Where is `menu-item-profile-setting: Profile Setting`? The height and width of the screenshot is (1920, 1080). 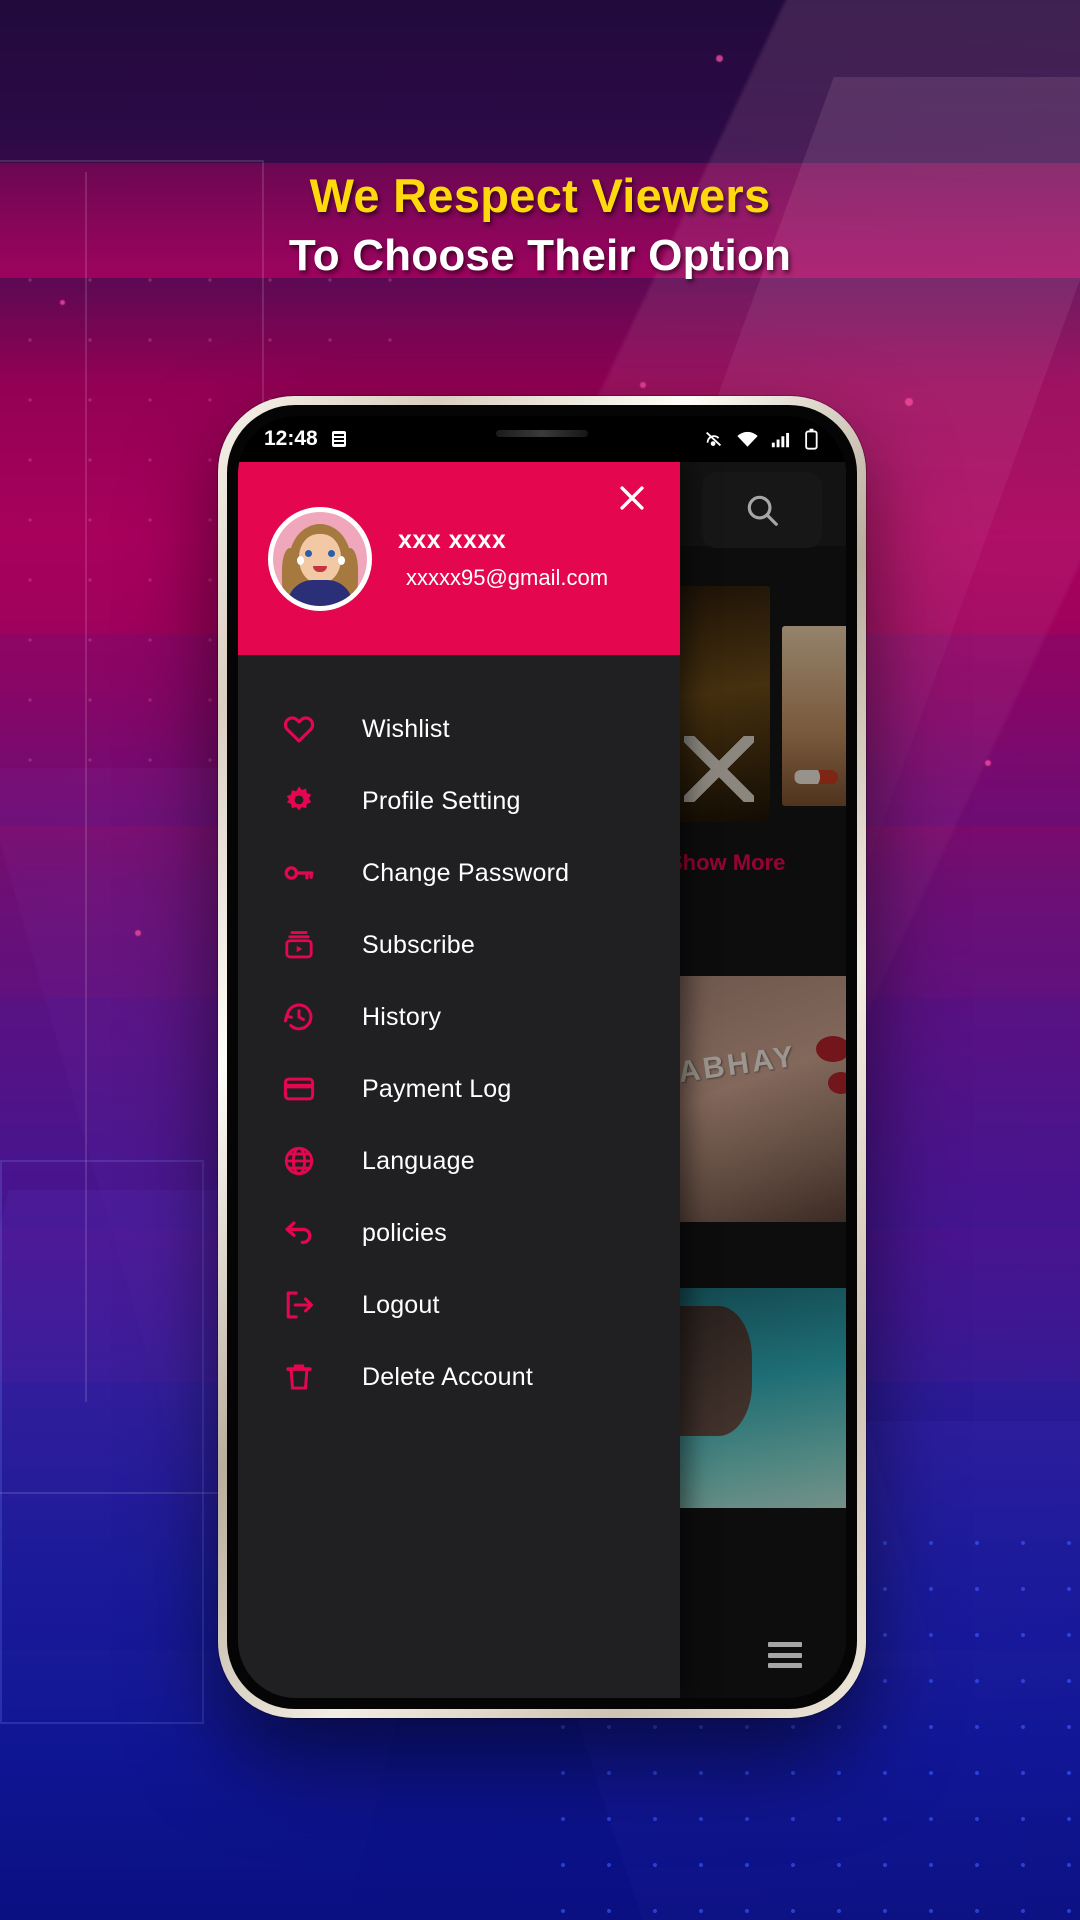 menu-item-profile-setting: Profile Setting is located at coordinates (459, 801).